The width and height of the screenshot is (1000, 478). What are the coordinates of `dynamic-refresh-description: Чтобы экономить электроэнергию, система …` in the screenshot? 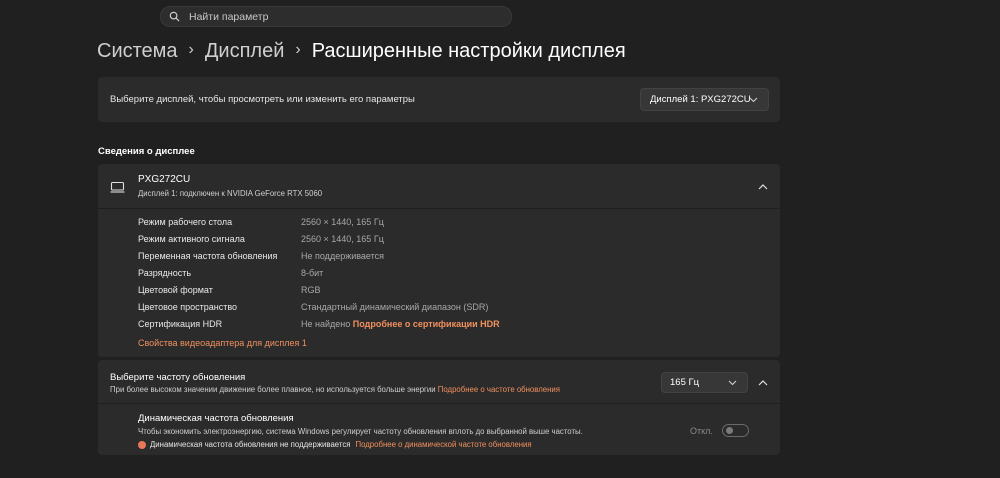 It's located at (360, 431).